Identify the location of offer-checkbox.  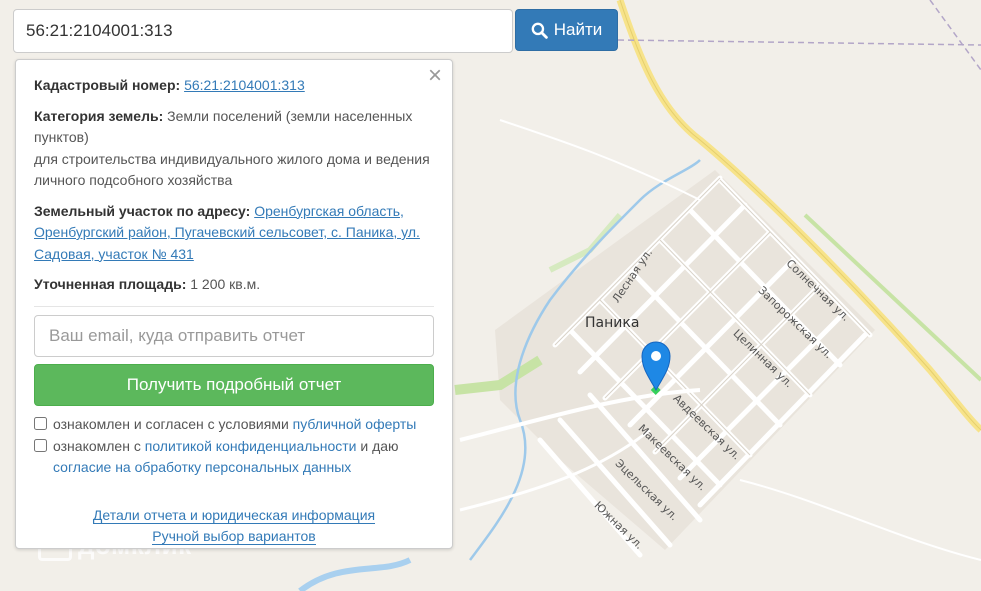
(40, 423).